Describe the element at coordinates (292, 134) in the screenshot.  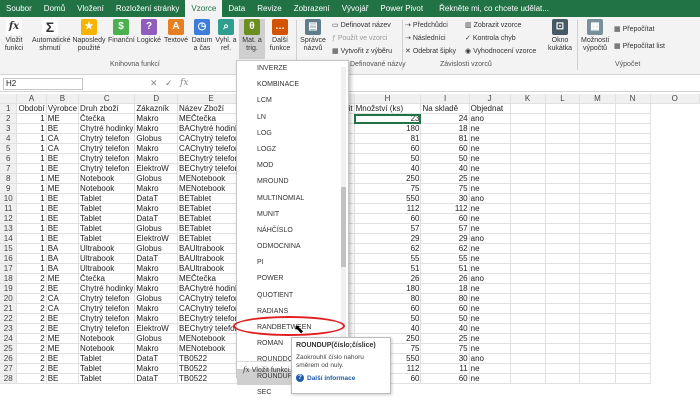
I see `function-menu-item: LOG` at that location.